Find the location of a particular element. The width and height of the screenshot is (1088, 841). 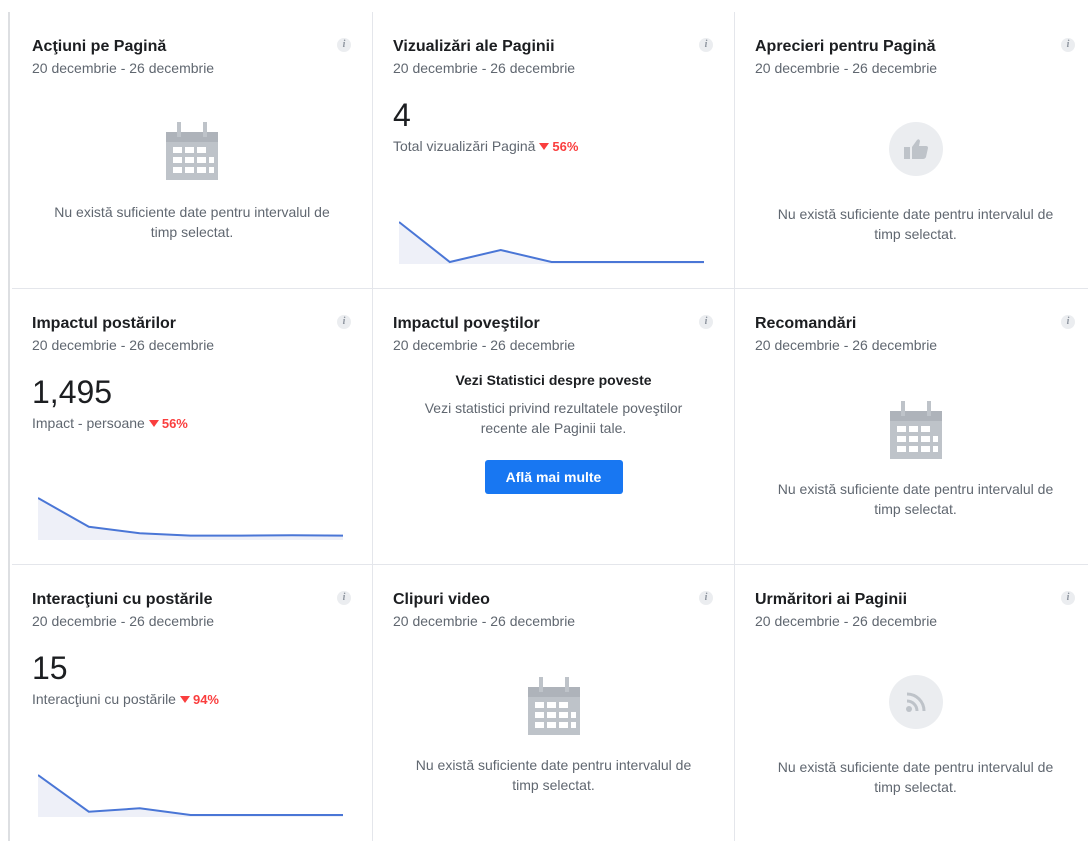

metric-row: Impact - persoane 56% is located at coordinates (192, 423).